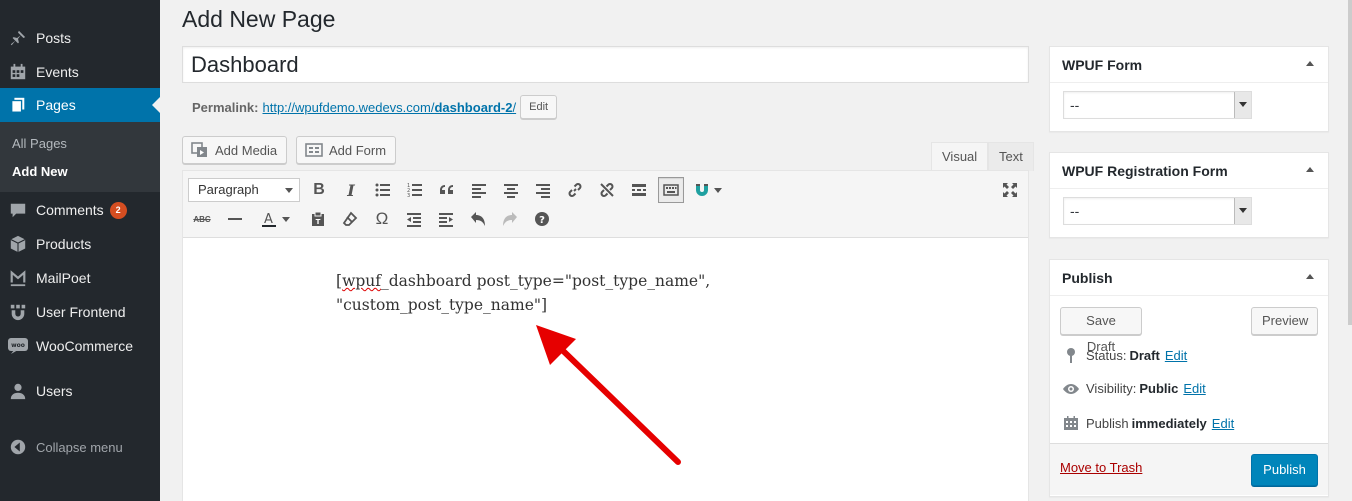  Describe the element at coordinates (1011, 156) in the screenshot. I see `tab-text: Text` at that location.